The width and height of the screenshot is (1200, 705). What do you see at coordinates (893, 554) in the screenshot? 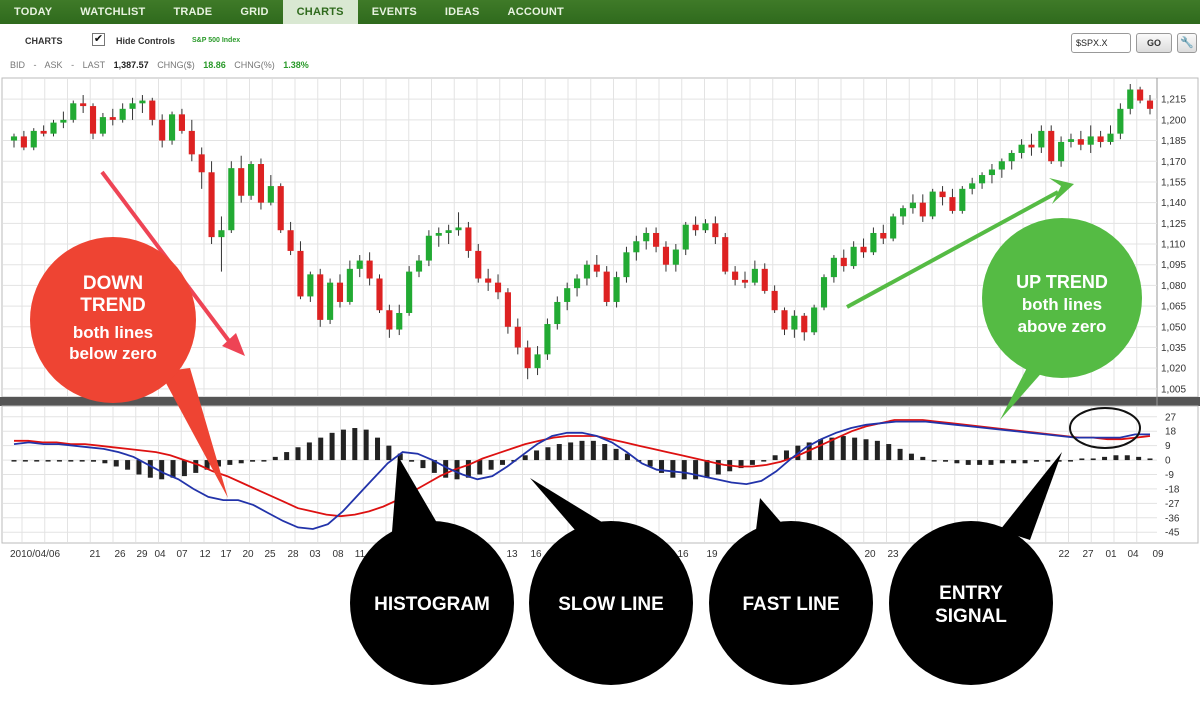
I see `x-tick-label: 23` at bounding box center [893, 554].